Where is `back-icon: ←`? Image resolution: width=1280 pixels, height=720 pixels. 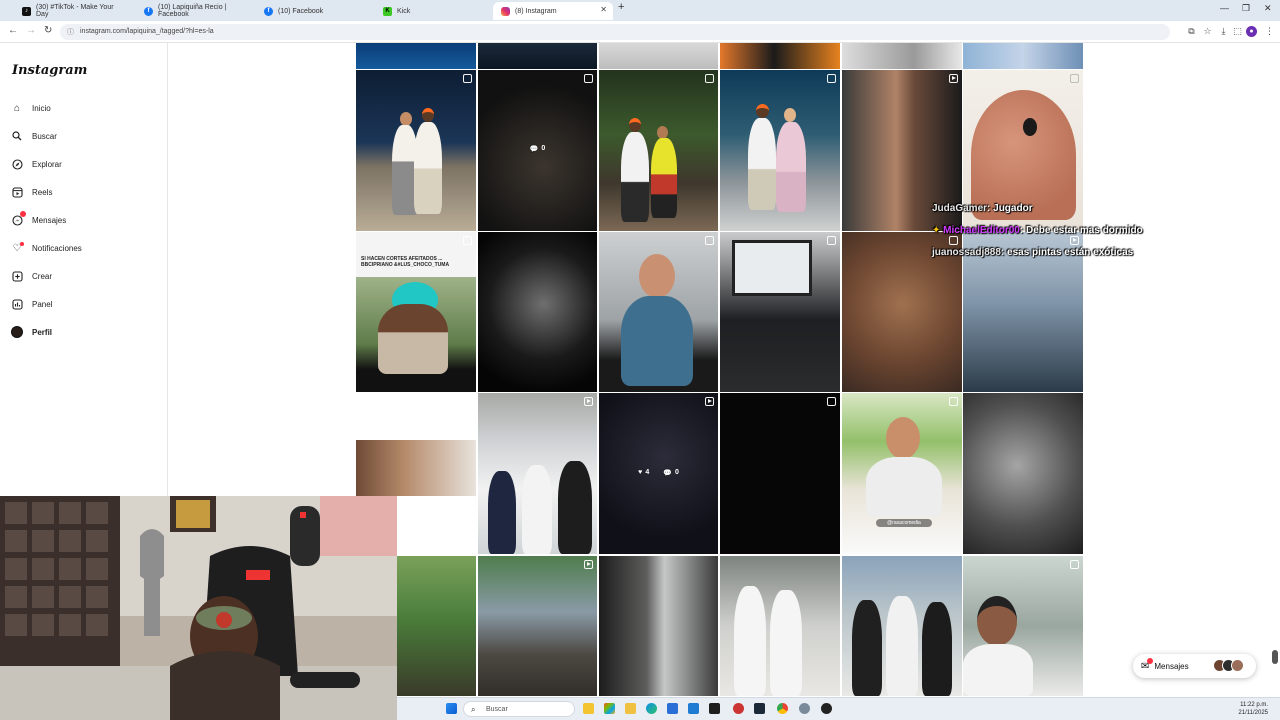
back-icon: ← is located at coordinates (13, 30).